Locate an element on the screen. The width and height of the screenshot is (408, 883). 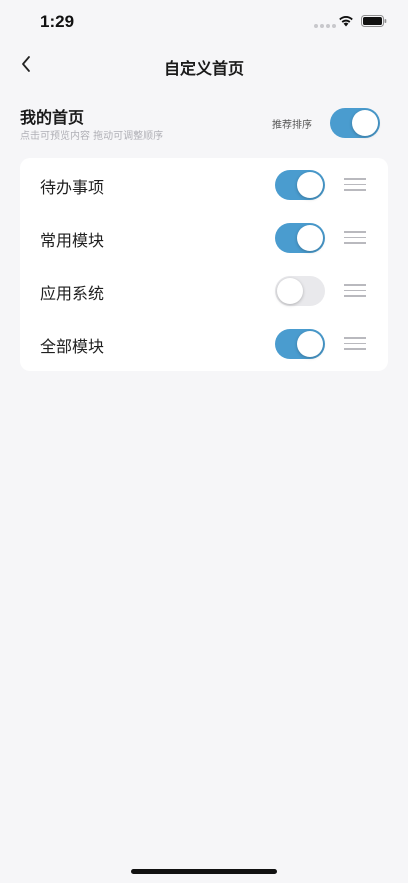
module-label: 待办事项 is located at coordinates (72, 187).